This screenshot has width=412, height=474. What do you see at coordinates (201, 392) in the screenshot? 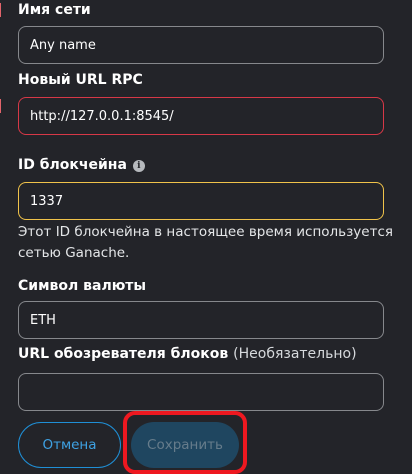
I see `block-explorer-input` at bounding box center [201, 392].